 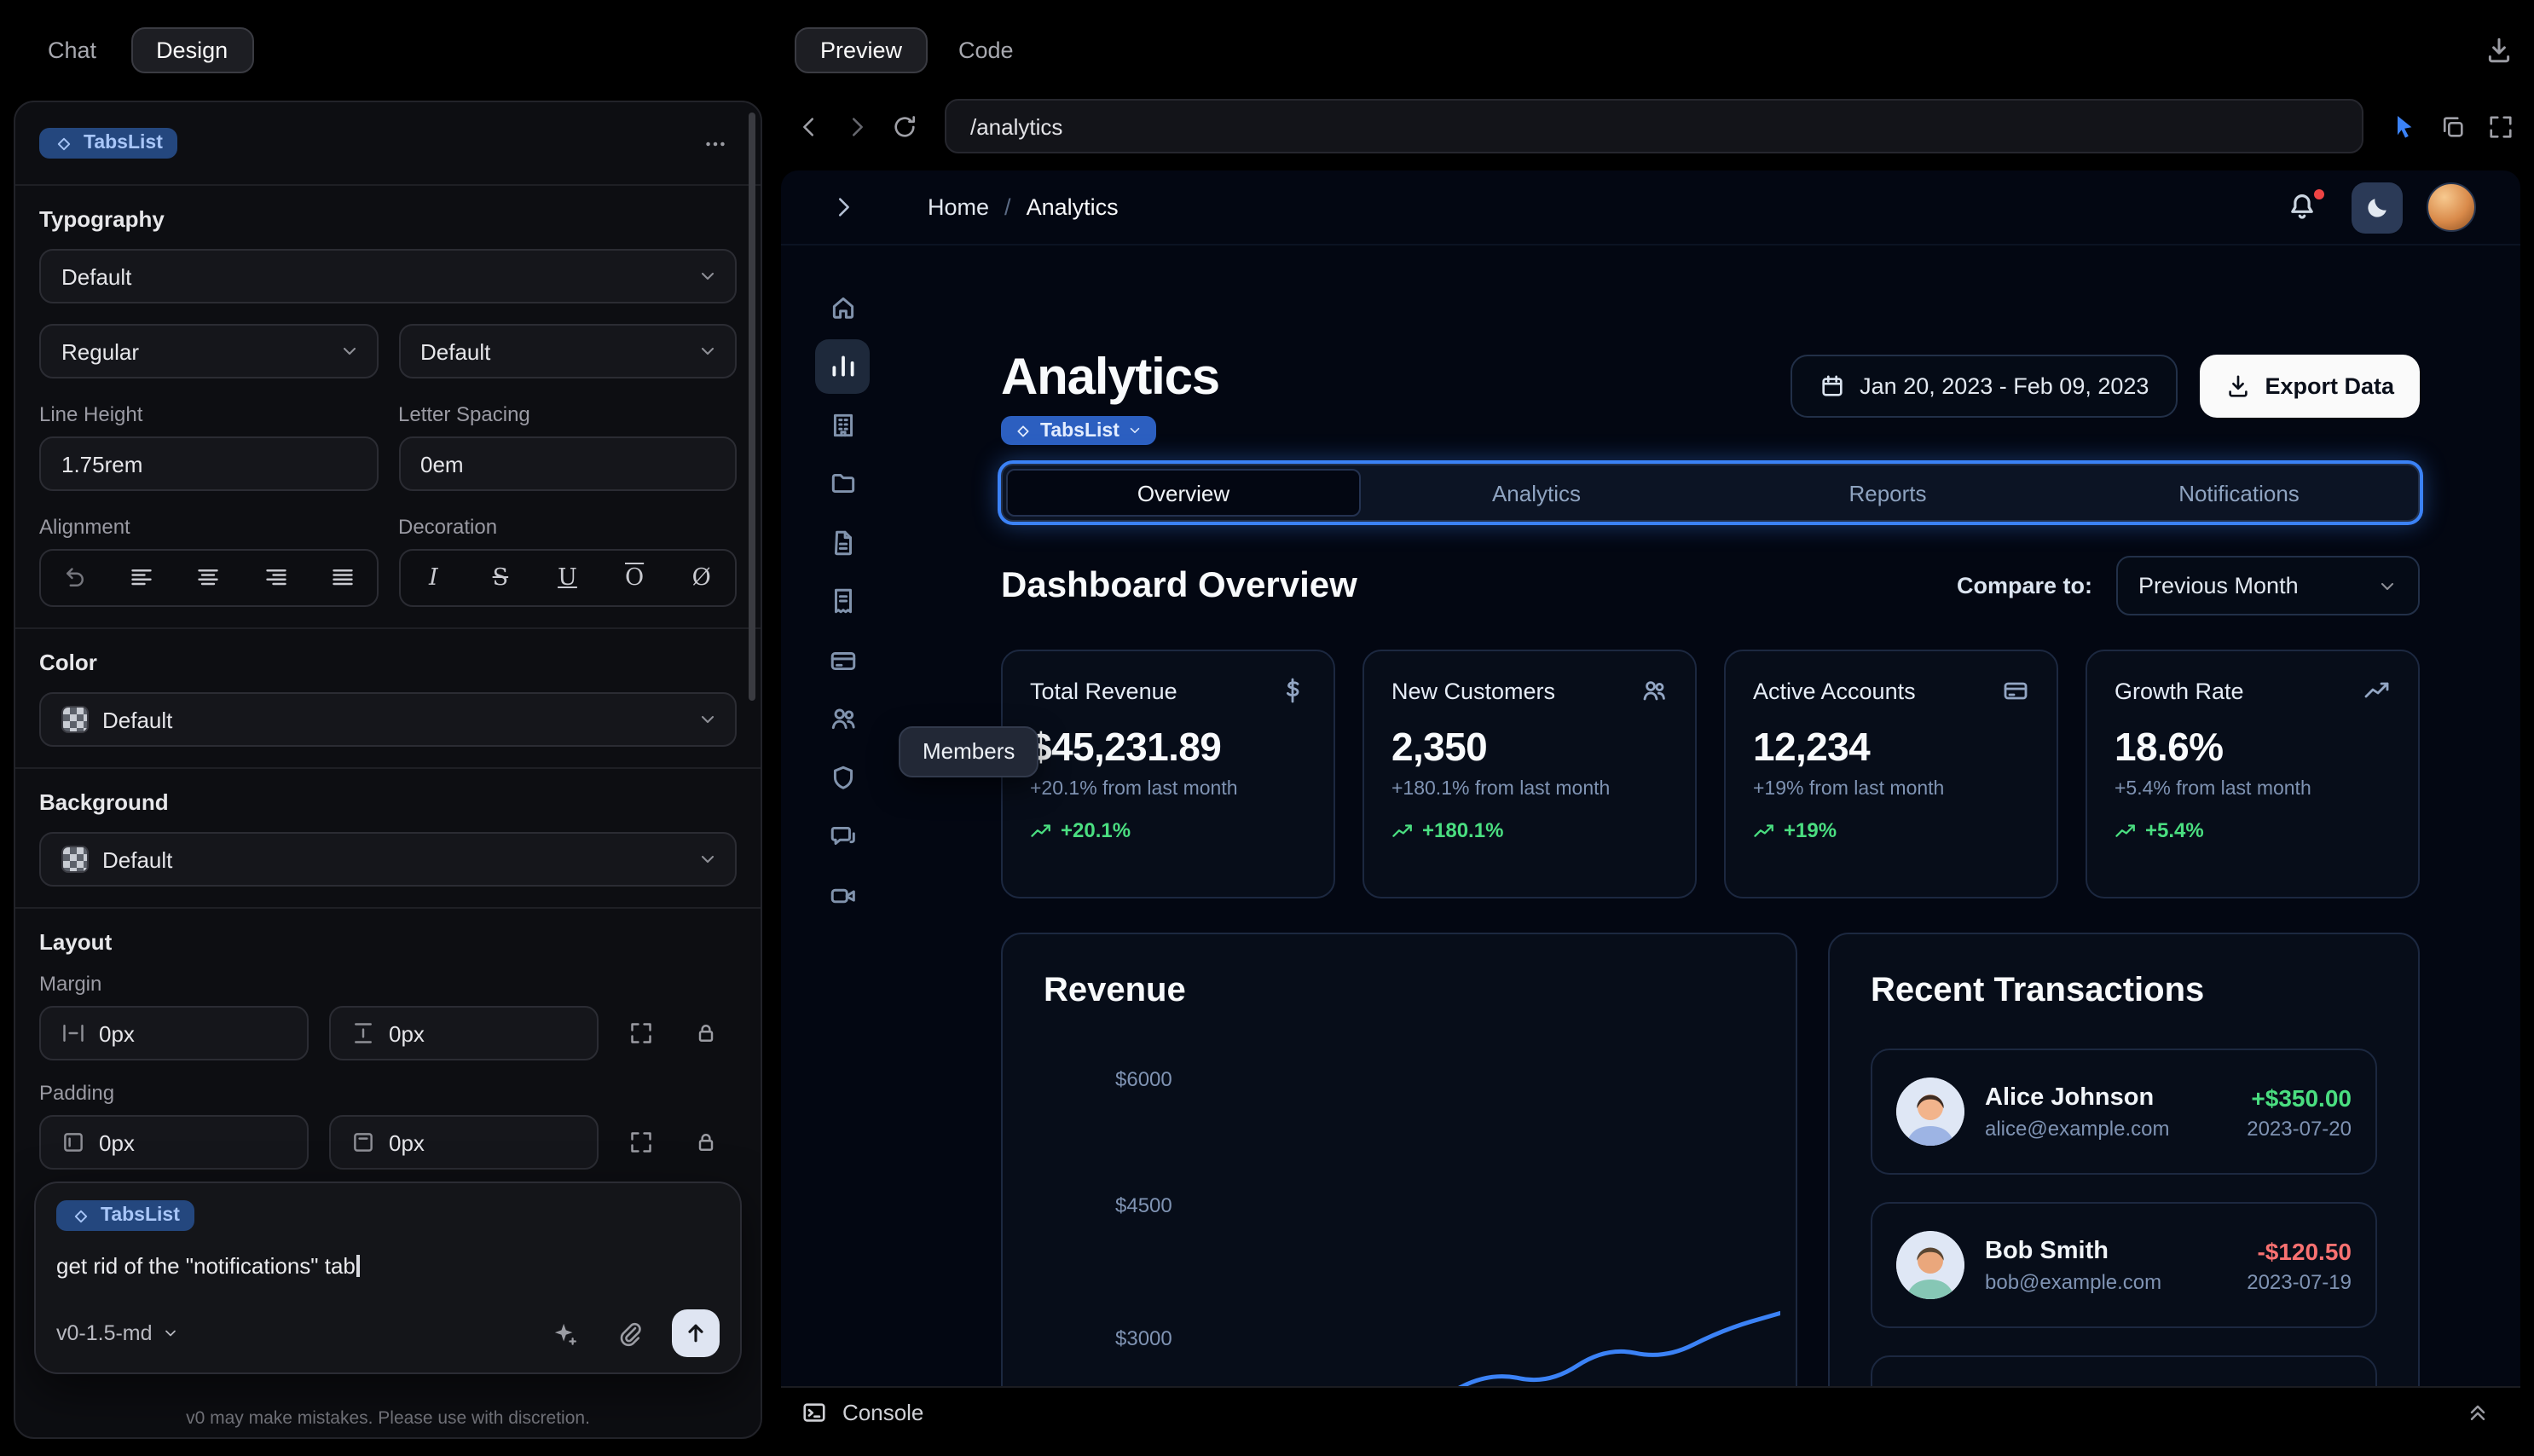 I want to click on rail-item-security, so click(x=842, y=777).